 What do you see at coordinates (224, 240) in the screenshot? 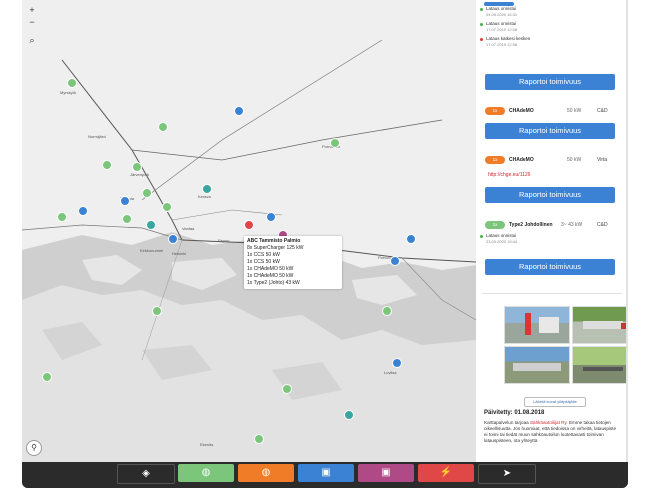
I see `place-label: Espoo` at bounding box center [224, 240].